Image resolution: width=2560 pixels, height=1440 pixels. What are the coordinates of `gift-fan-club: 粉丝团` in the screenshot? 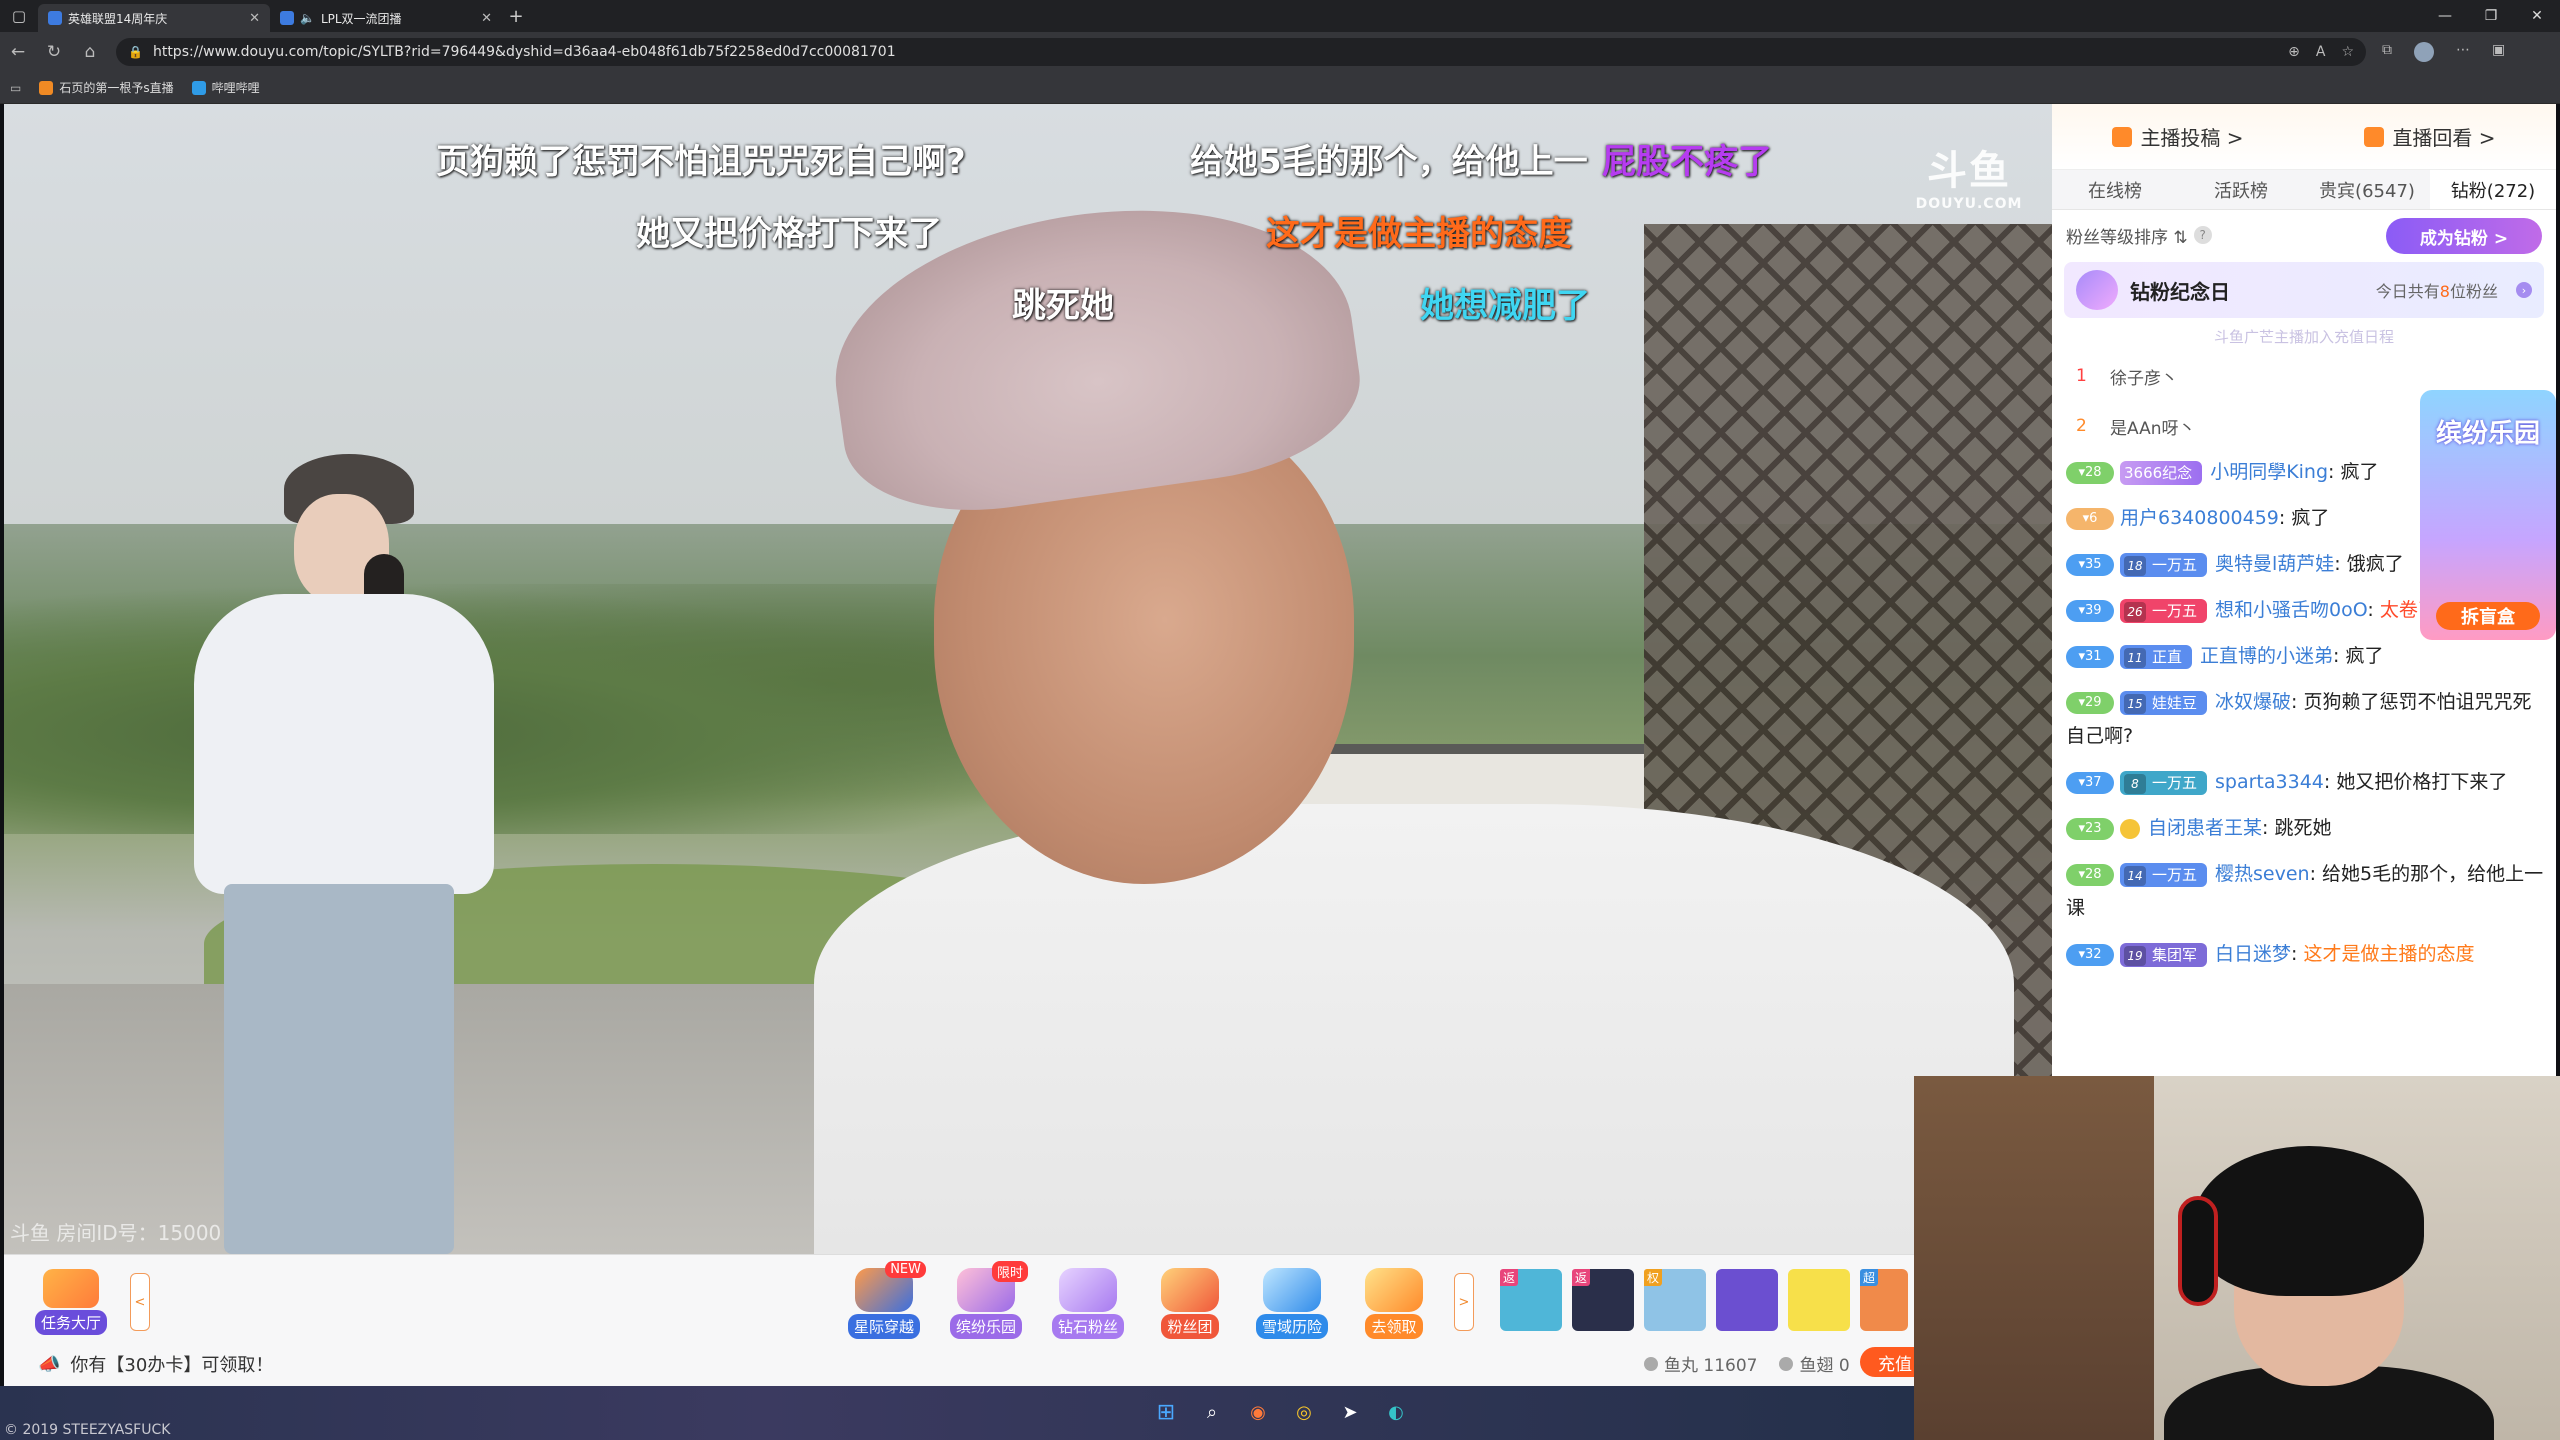 It's located at (1190, 1301).